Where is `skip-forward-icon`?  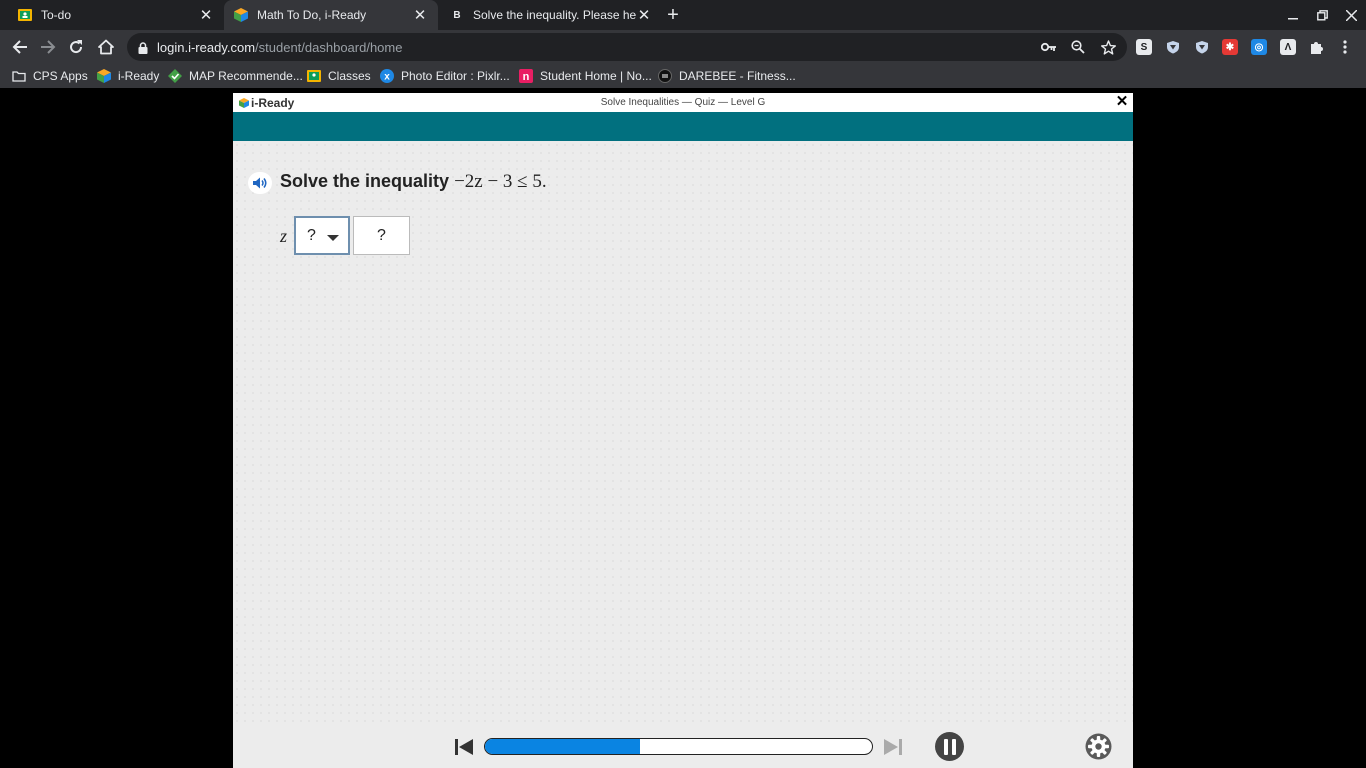 skip-forward-icon is located at coordinates (893, 747).